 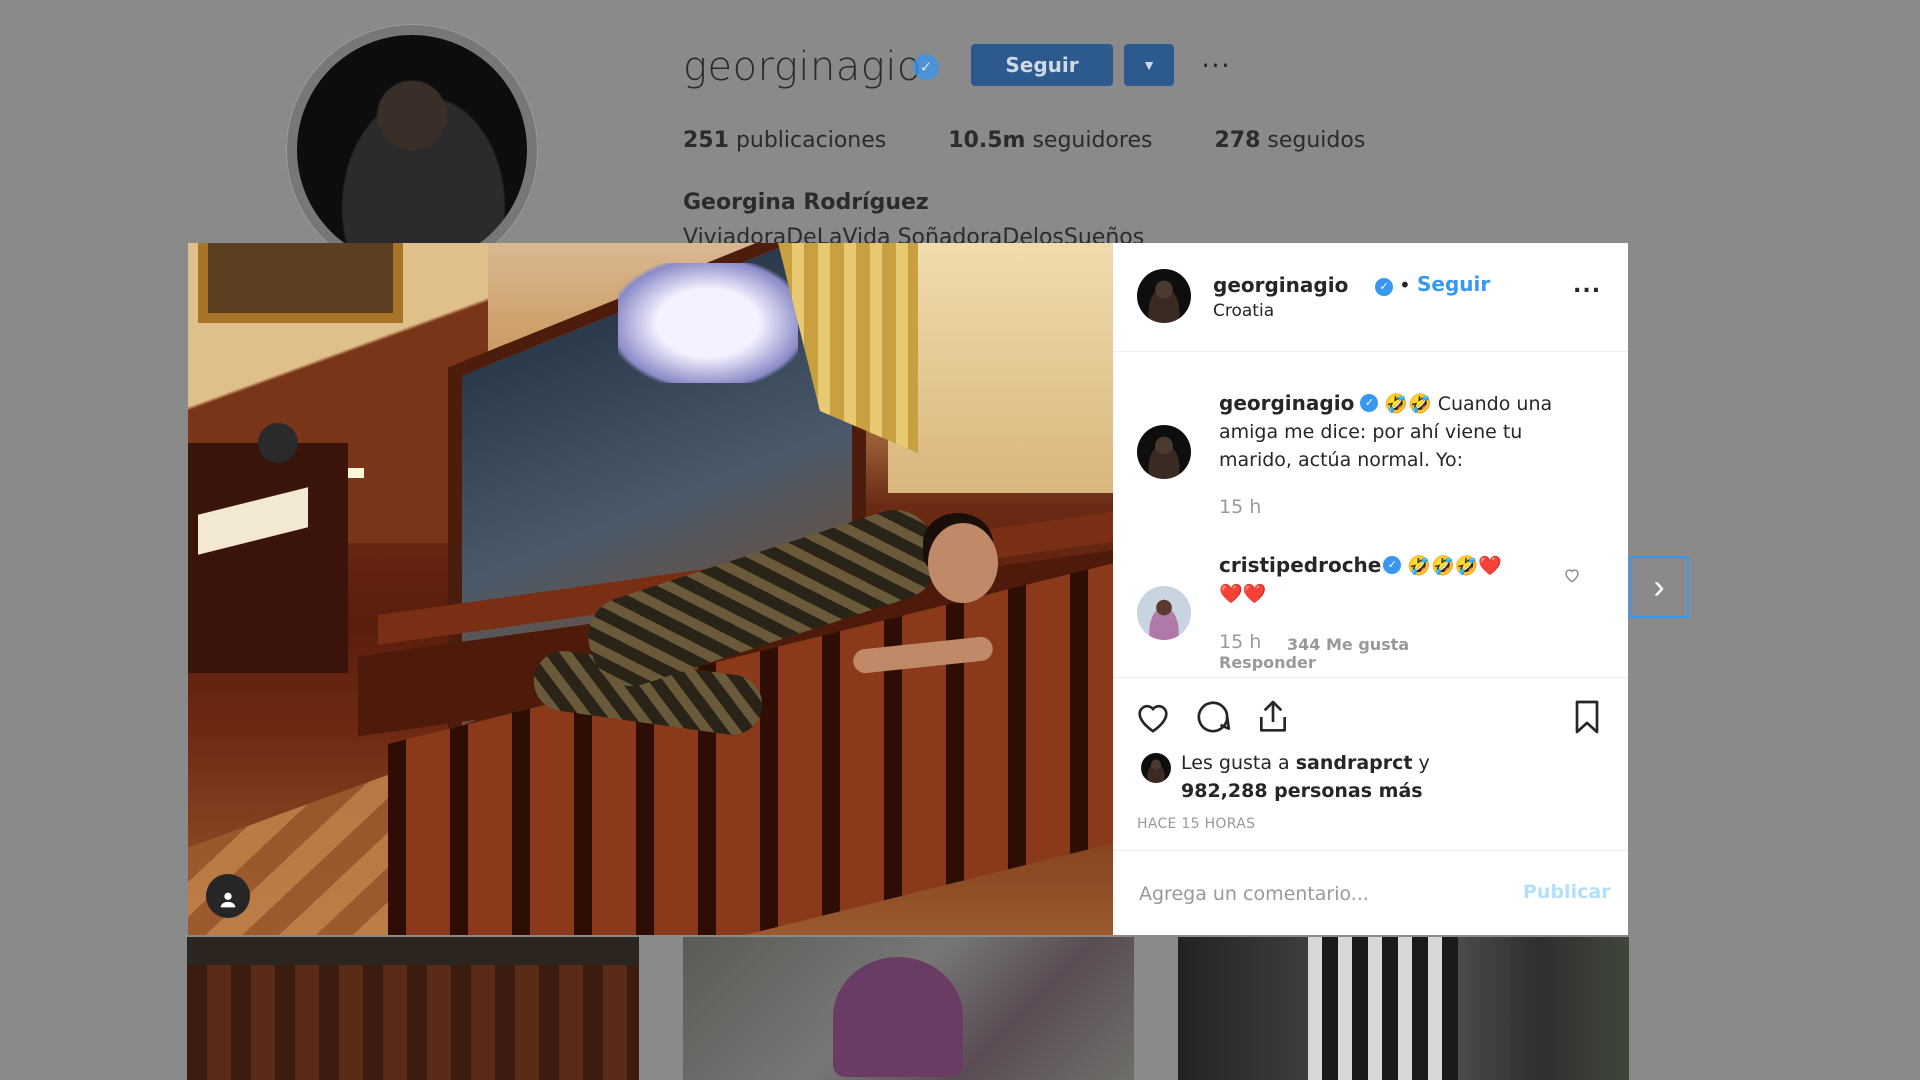 I want to click on tagged-users-button, so click(x=228, y=896).